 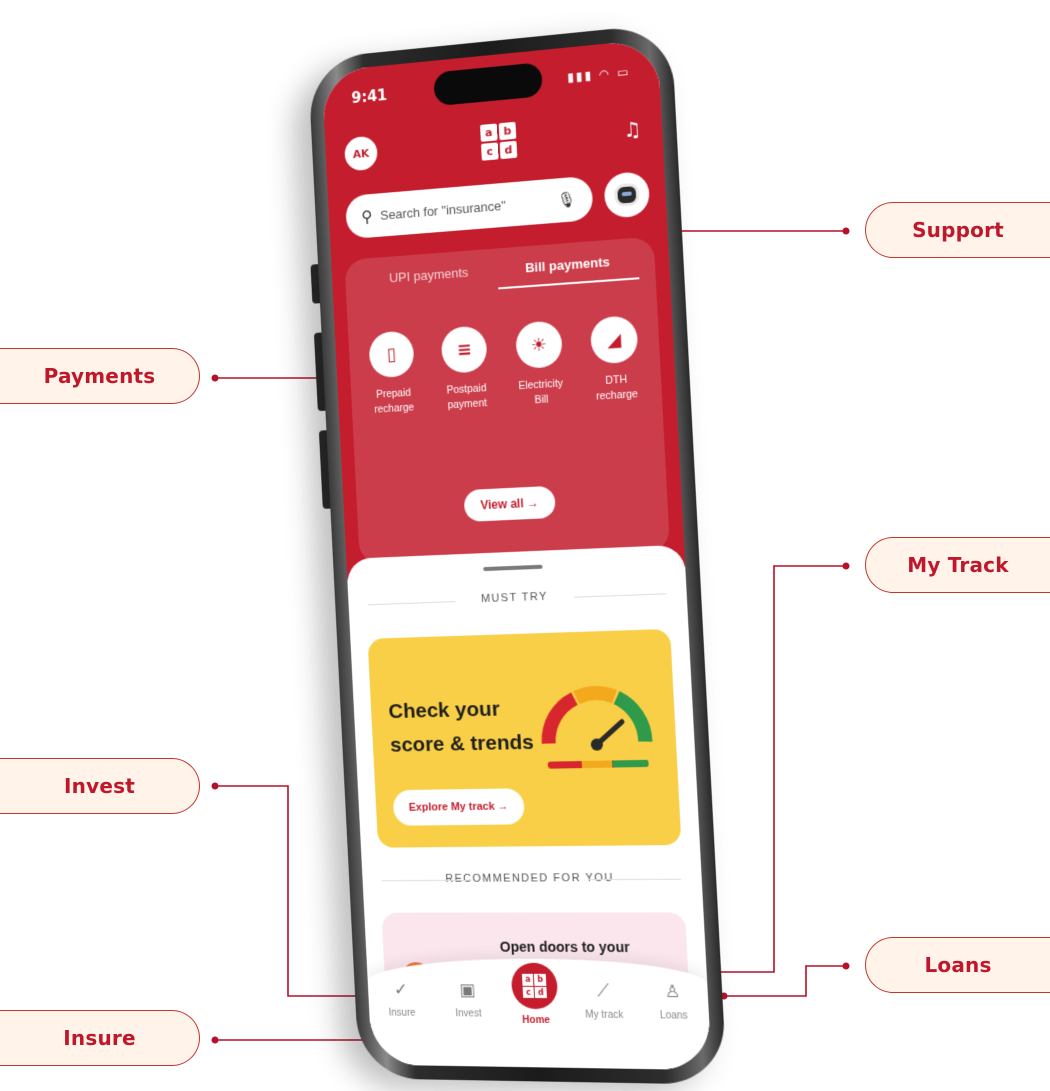 What do you see at coordinates (402, 1013) in the screenshot?
I see `nav-label-insure: Insure` at bounding box center [402, 1013].